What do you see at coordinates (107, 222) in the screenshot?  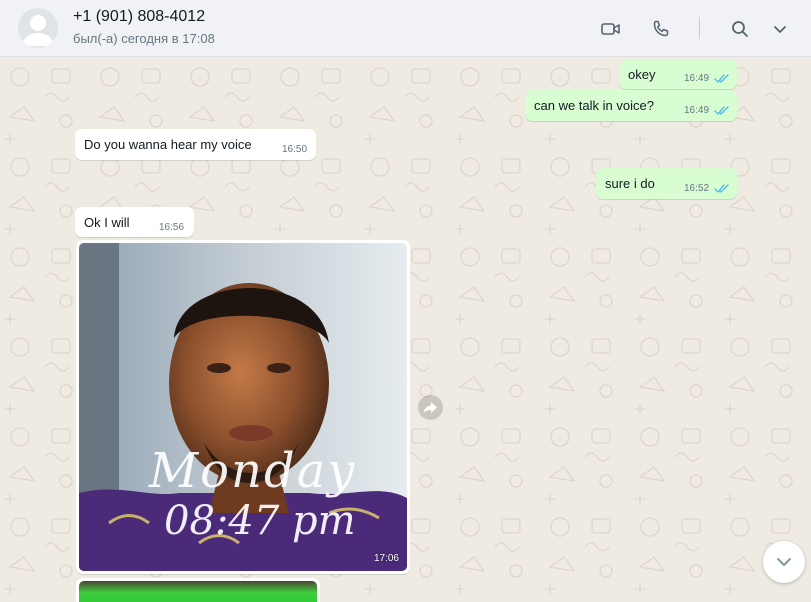 I see `message-text: Ok I will` at bounding box center [107, 222].